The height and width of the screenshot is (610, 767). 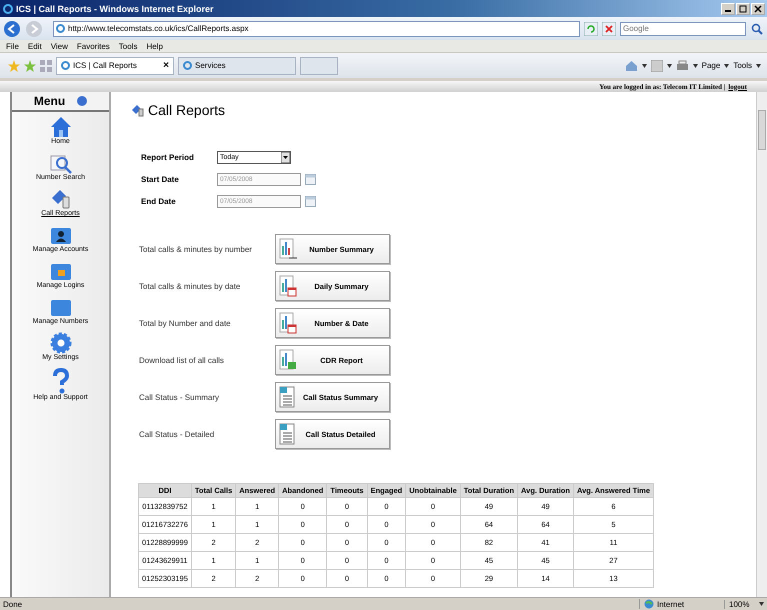 I want to click on report-description: Total by Number and date, so click(x=185, y=323).